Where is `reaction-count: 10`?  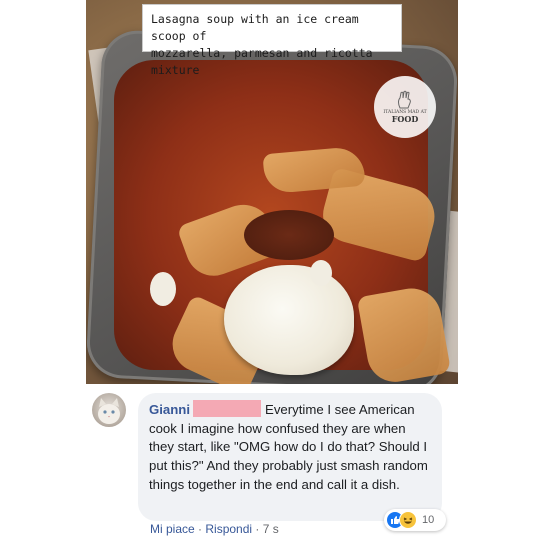 reaction-count: 10 is located at coordinates (428, 520).